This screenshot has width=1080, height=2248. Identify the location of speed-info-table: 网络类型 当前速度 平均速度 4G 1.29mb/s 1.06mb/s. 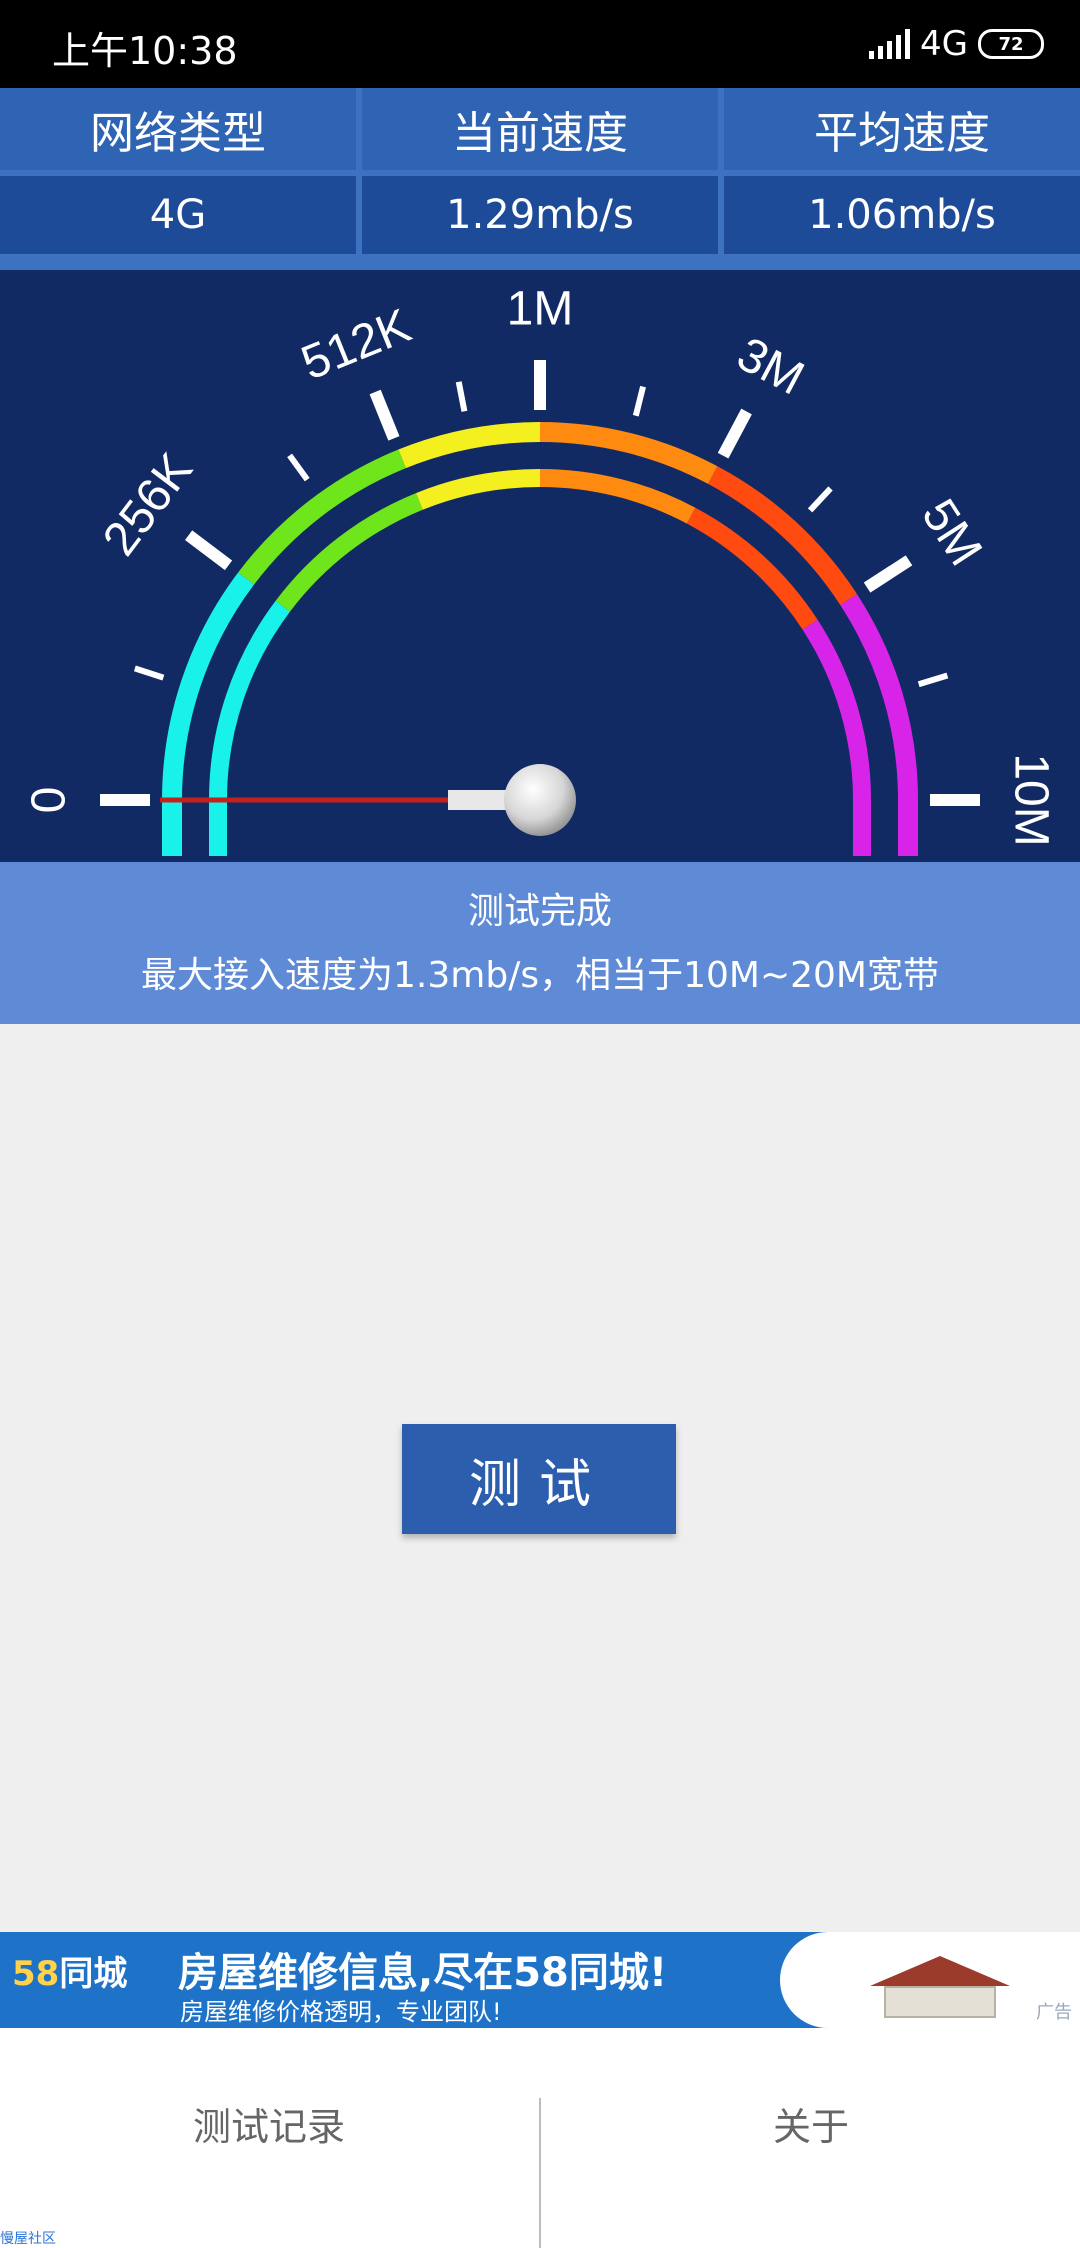
(540, 179).